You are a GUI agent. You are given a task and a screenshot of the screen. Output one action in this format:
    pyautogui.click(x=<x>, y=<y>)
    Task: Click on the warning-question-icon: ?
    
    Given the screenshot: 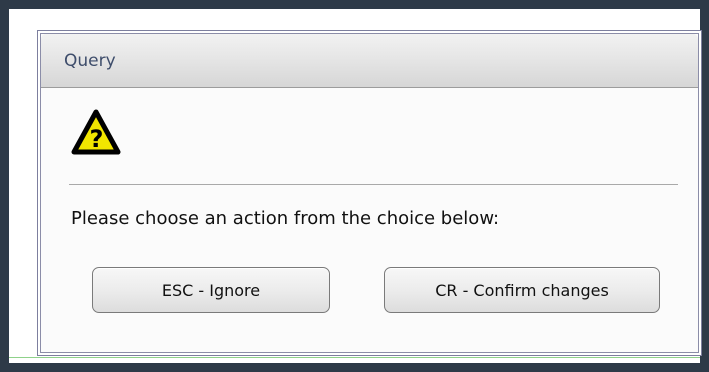 What is the action you would take?
    pyautogui.click(x=96, y=132)
    